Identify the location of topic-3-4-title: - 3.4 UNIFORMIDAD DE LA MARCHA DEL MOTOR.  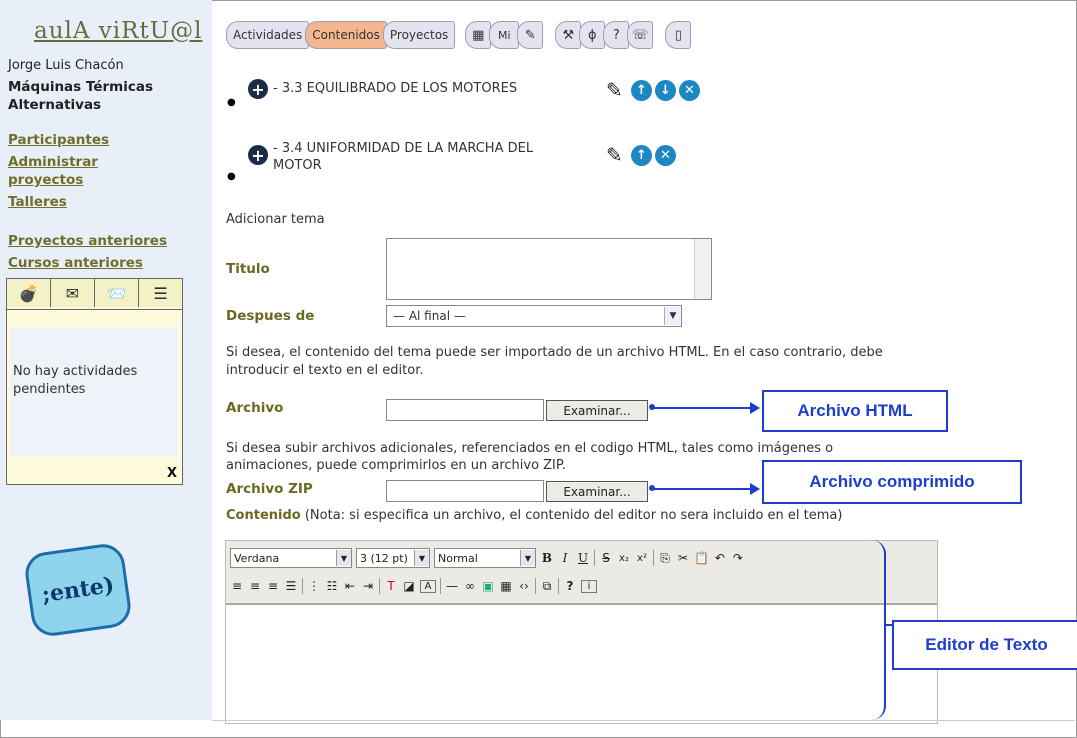
(403, 157).